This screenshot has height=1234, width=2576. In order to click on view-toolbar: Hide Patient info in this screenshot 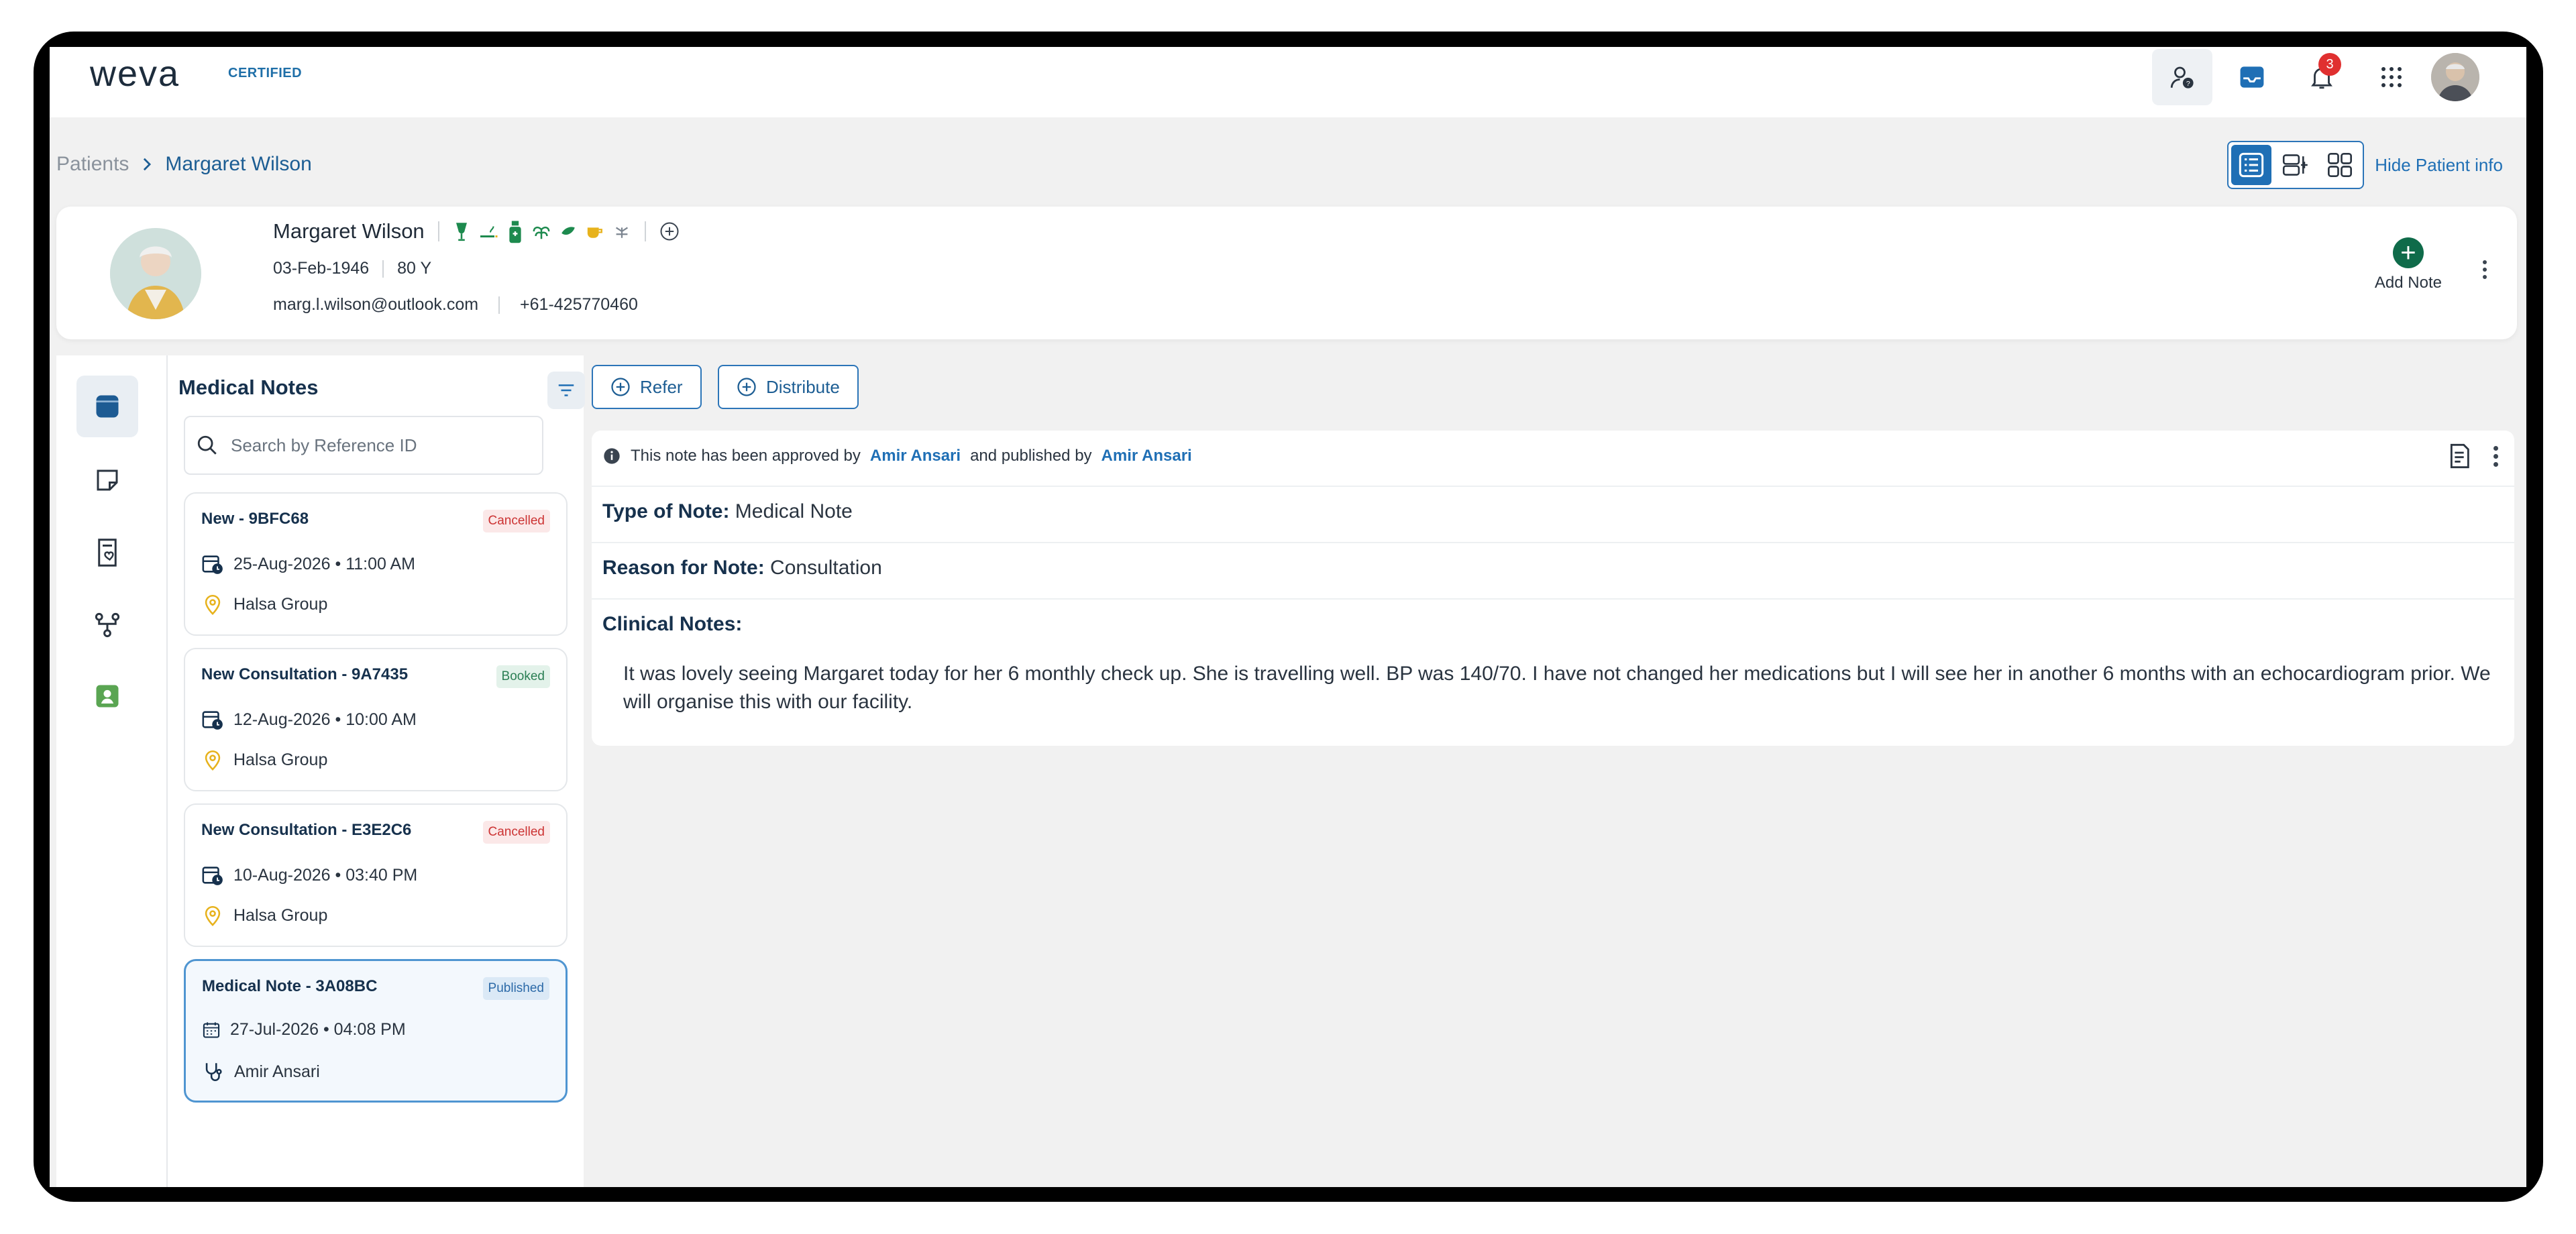, I will do `click(2365, 165)`.